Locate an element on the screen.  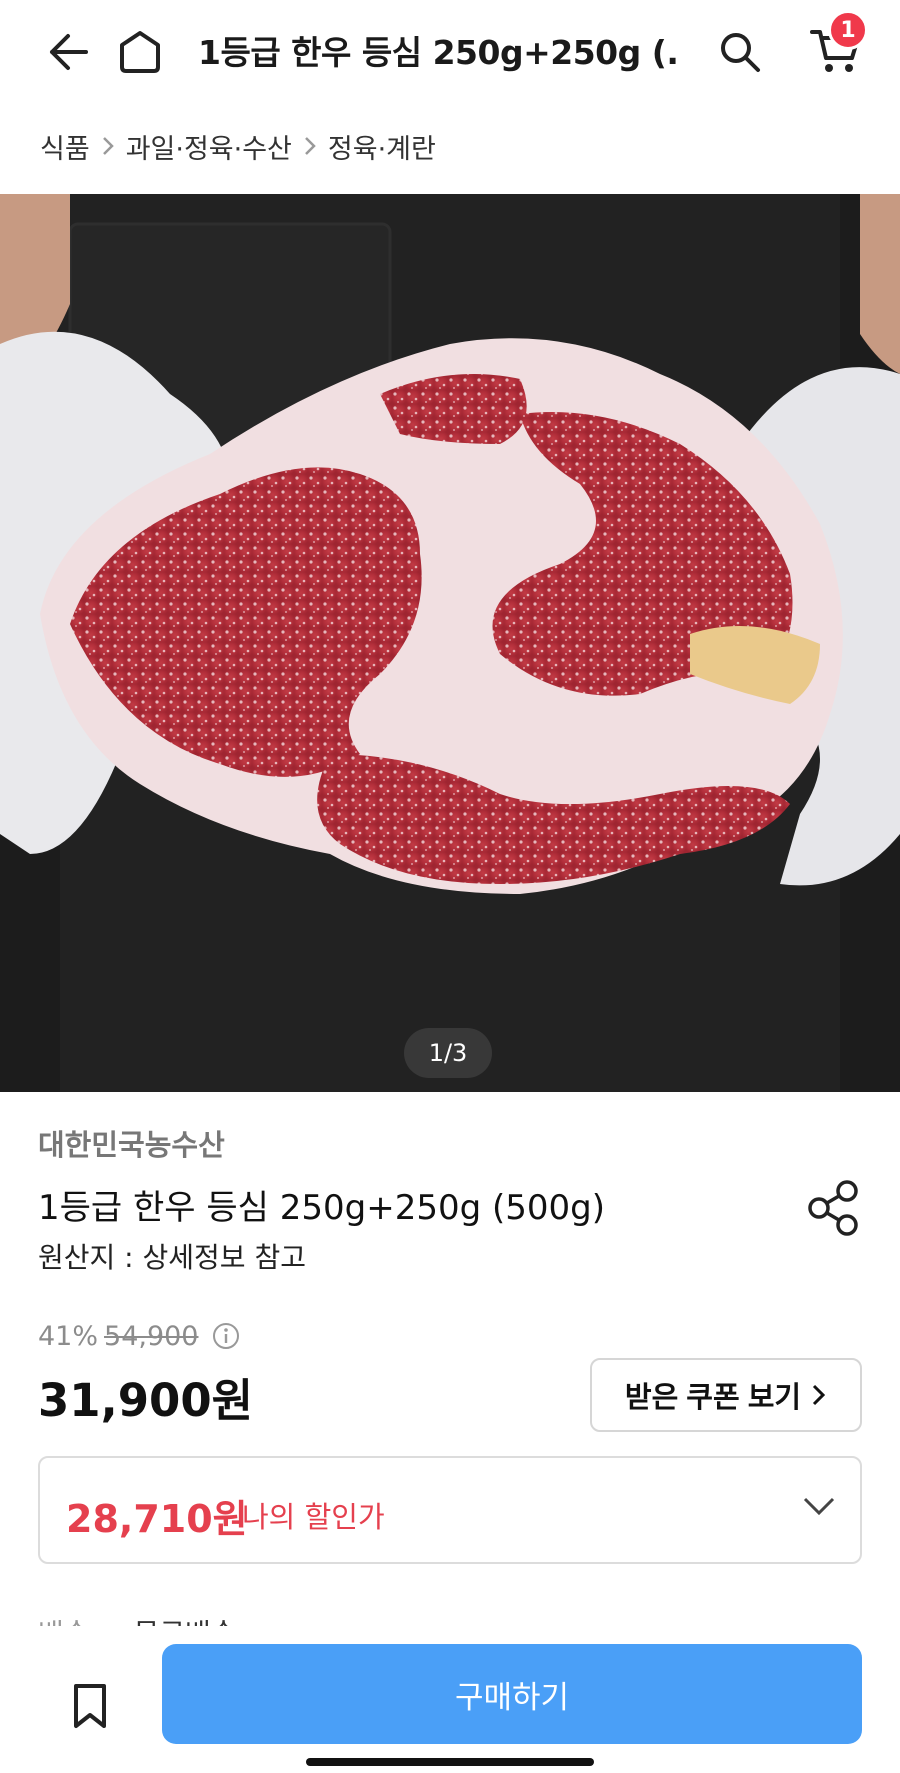
bottom-action-bar: 구매하기 is located at coordinates (450, 1699).